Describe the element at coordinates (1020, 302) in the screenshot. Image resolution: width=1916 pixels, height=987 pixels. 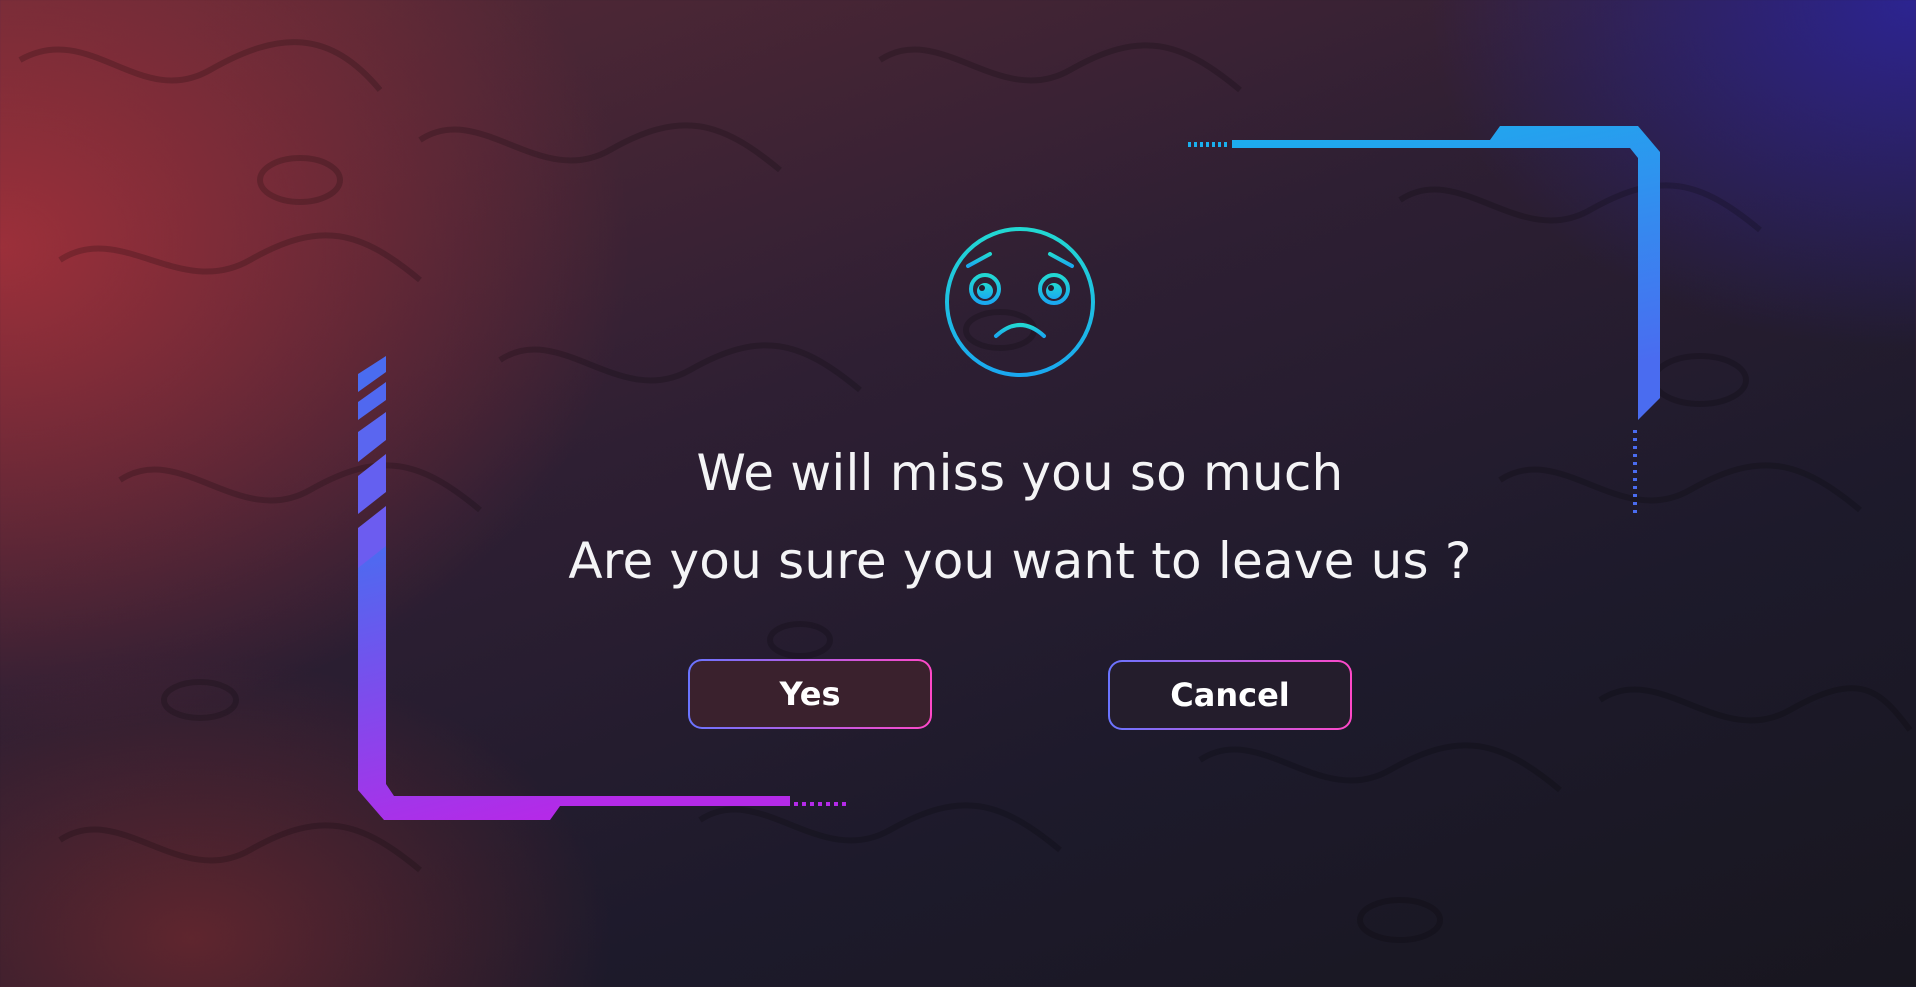
I see `sad-face-icon` at that location.